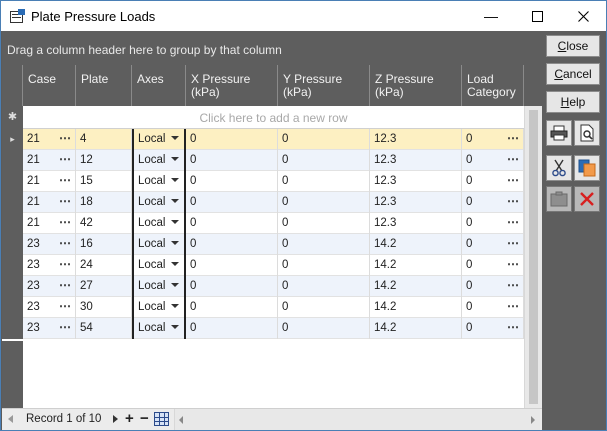  I want to click on scroll-left-icon, so click(181, 420).